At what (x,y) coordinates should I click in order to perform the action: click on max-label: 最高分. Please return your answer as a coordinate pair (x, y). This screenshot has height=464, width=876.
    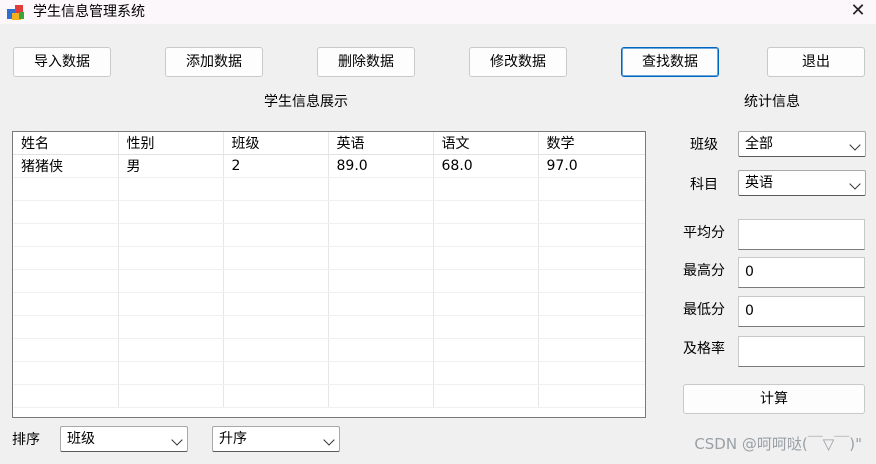
    Looking at the image, I should click on (704, 271).